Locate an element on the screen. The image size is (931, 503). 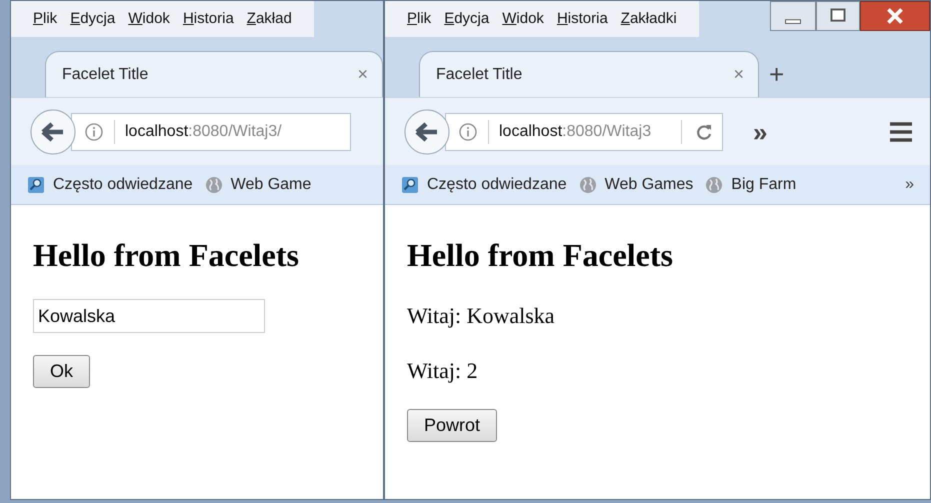
bookmark-link: Web Game is located at coordinates (271, 184).